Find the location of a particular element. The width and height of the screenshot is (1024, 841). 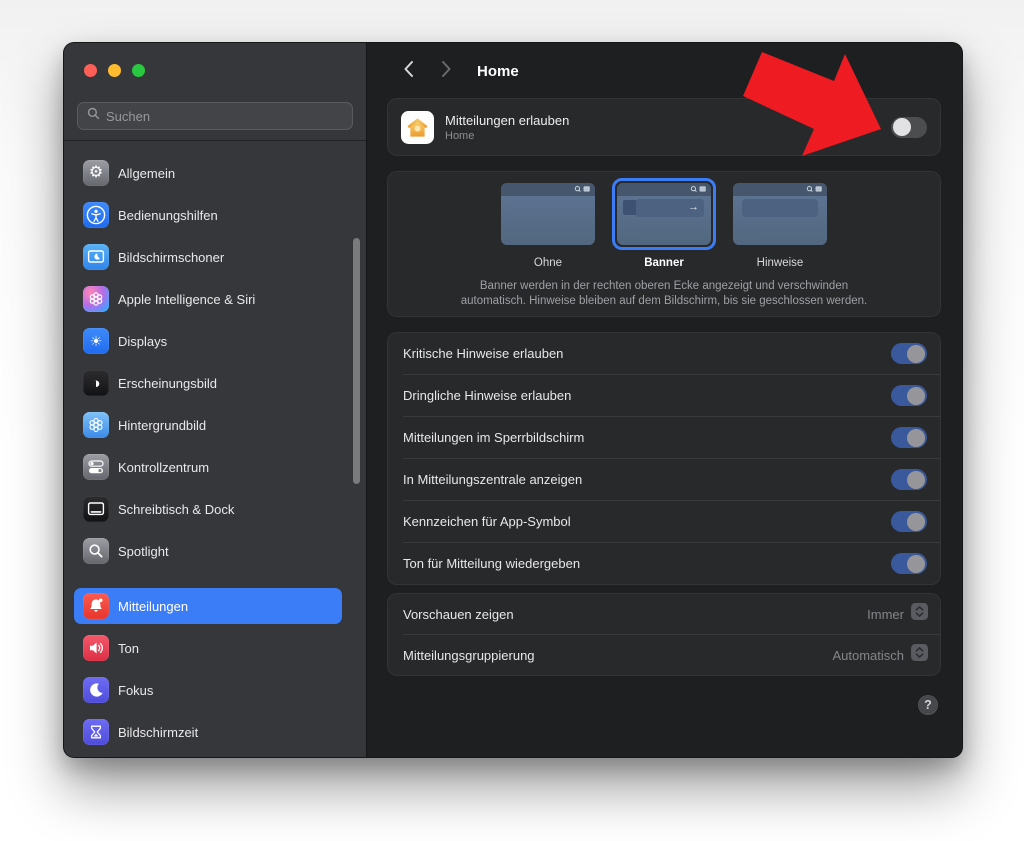

chevron-left-icon is located at coordinates (408, 71).